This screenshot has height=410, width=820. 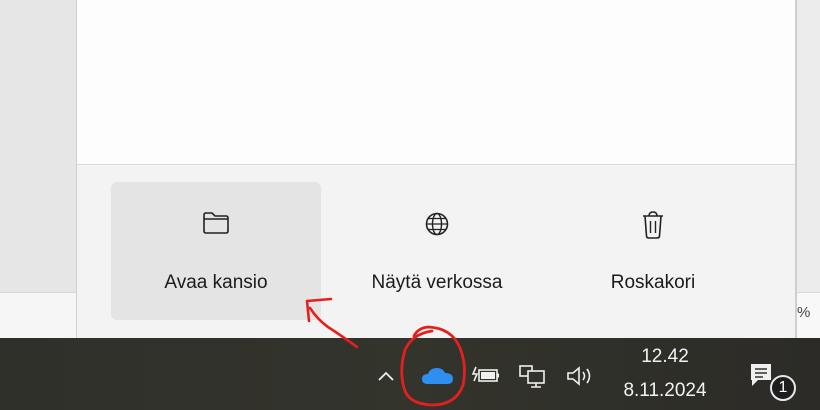 I want to click on background-window-right, so click(x=808, y=169).